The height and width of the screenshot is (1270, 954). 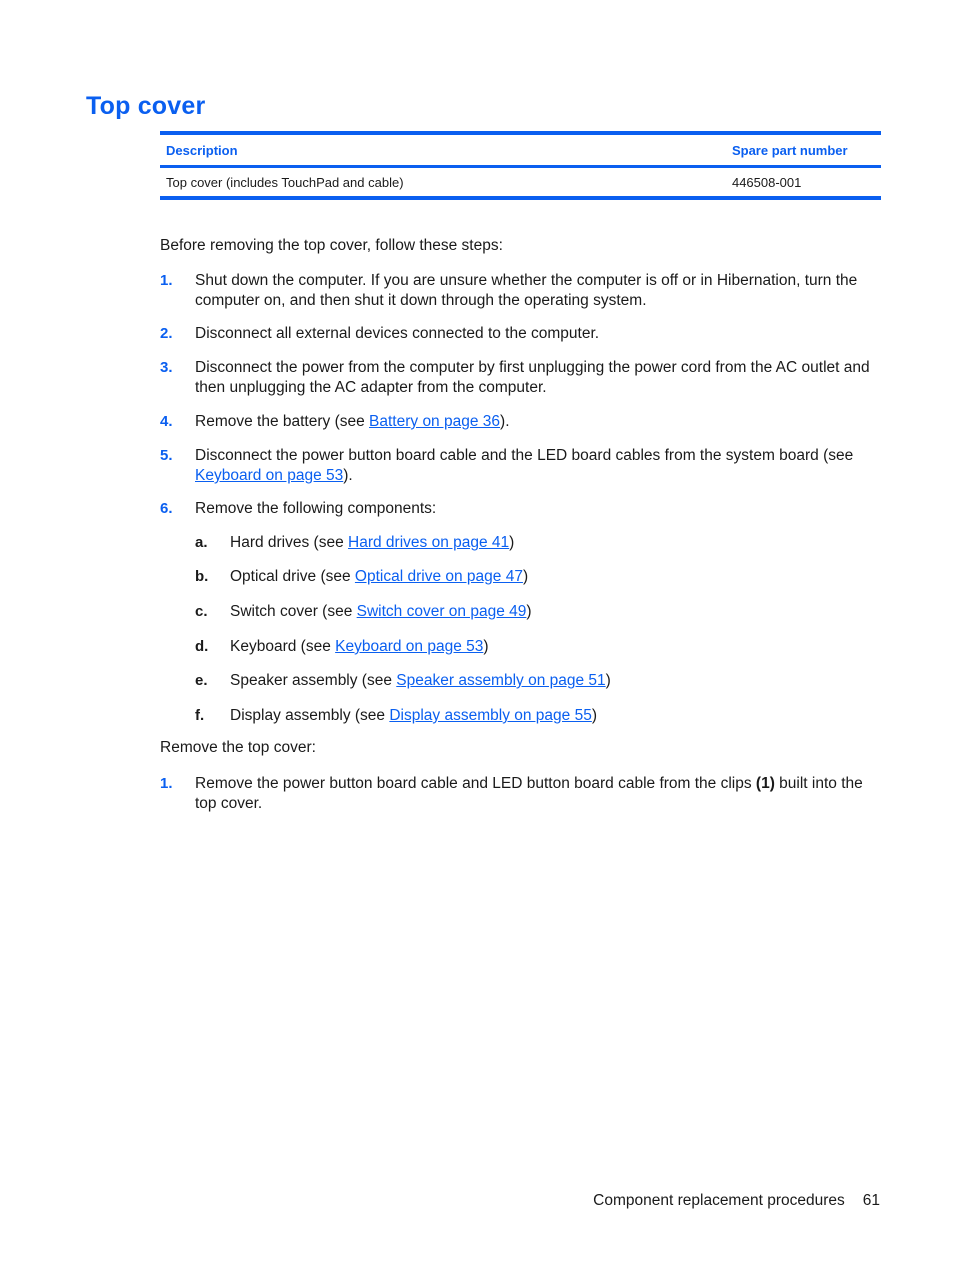 I want to click on item-letter: f., so click(x=200, y=715).